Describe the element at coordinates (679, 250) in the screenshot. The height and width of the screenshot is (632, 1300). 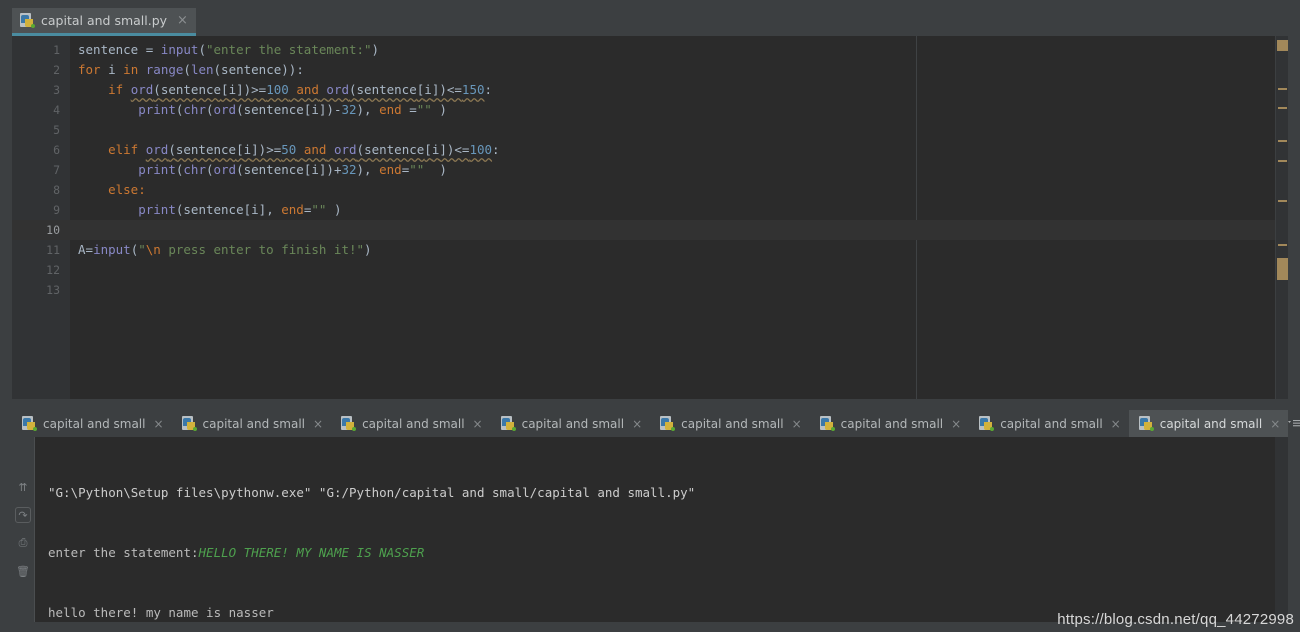
I see `code-line: A=input("\n press enter to finish it!")` at that location.